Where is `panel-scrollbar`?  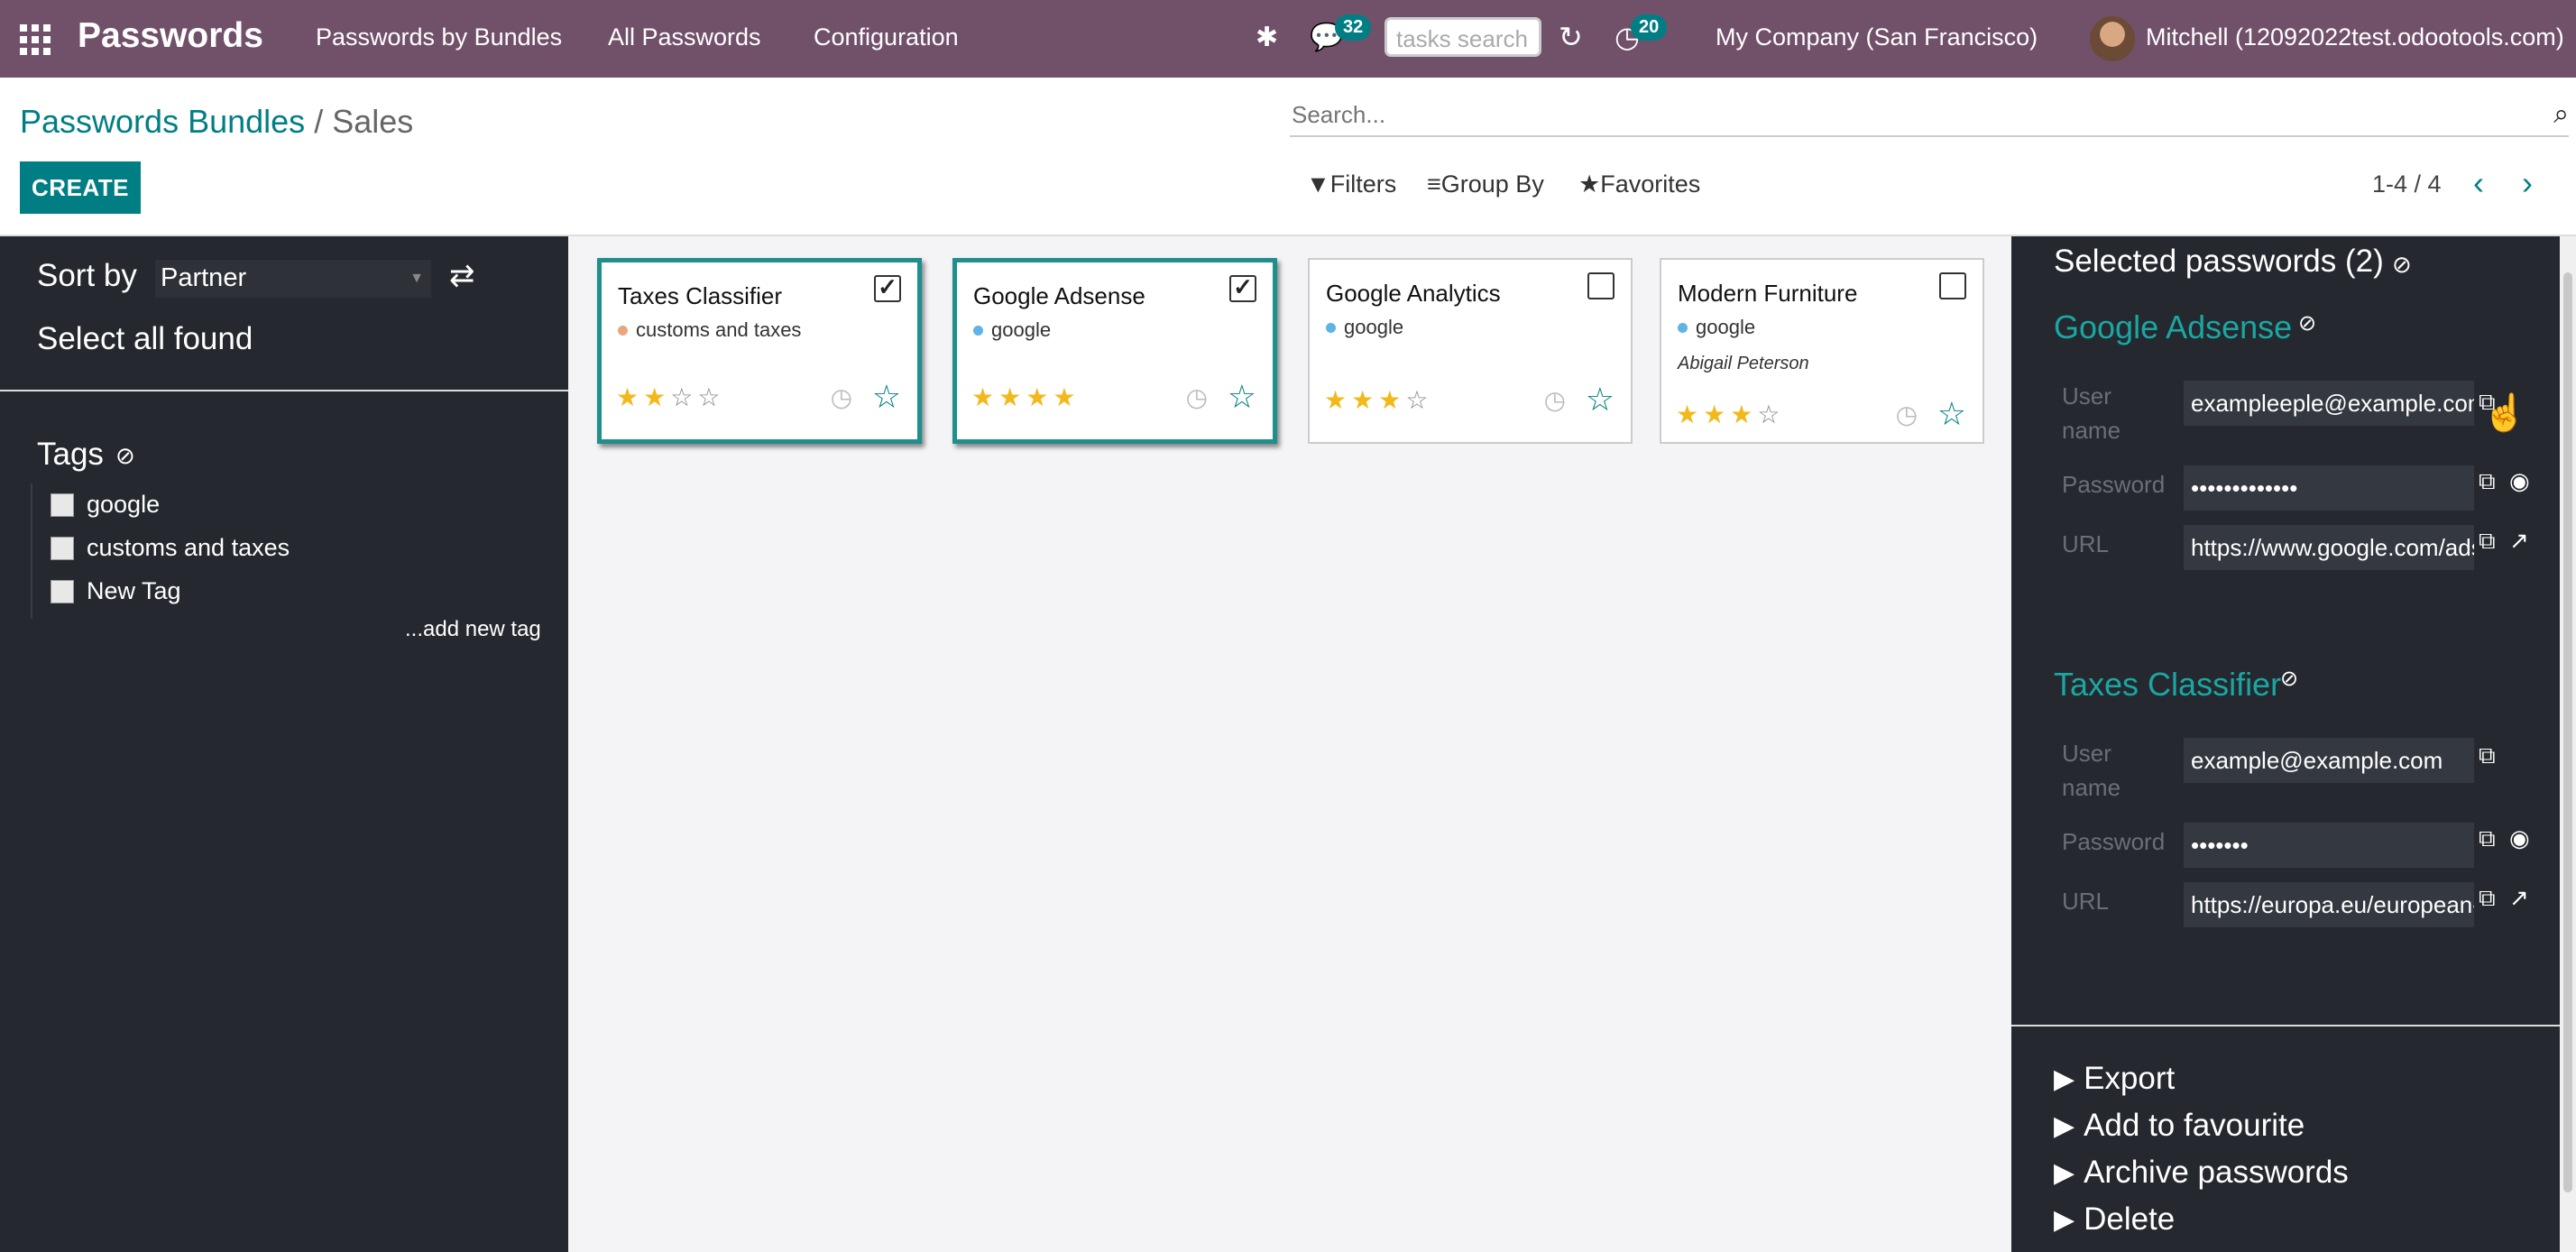
panel-scrollbar is located at coordinates (2568, 744).